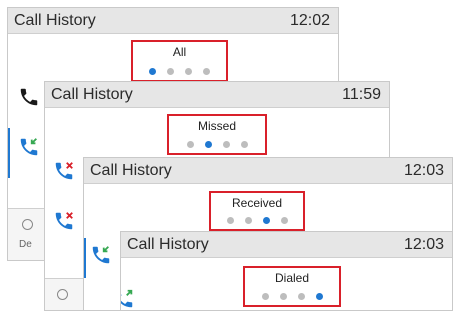  I want to click on dialed-call-icon, so click(127, 298).